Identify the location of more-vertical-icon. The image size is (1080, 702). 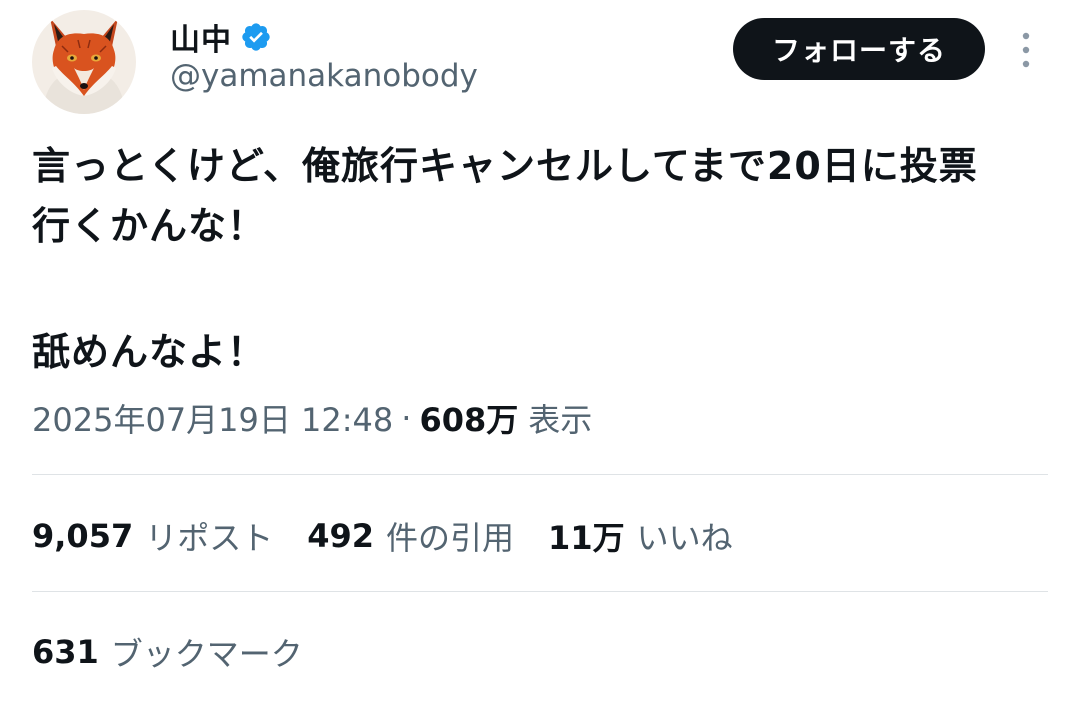
(1026, 50).